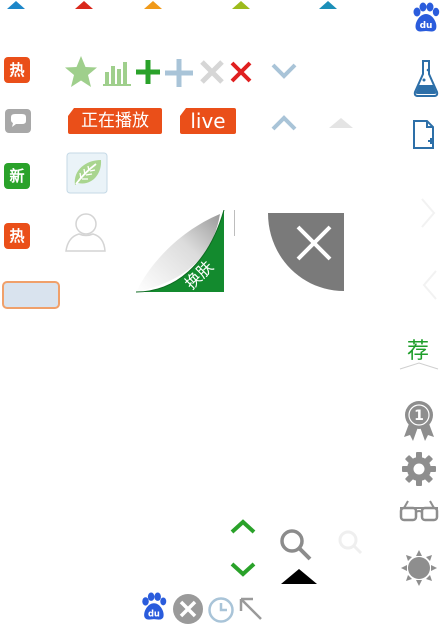 This screenshot has width=440, height=625. Describe the element at coordinates (284, 71) in the screenshot. I see `chevron-down-icon` at that location.